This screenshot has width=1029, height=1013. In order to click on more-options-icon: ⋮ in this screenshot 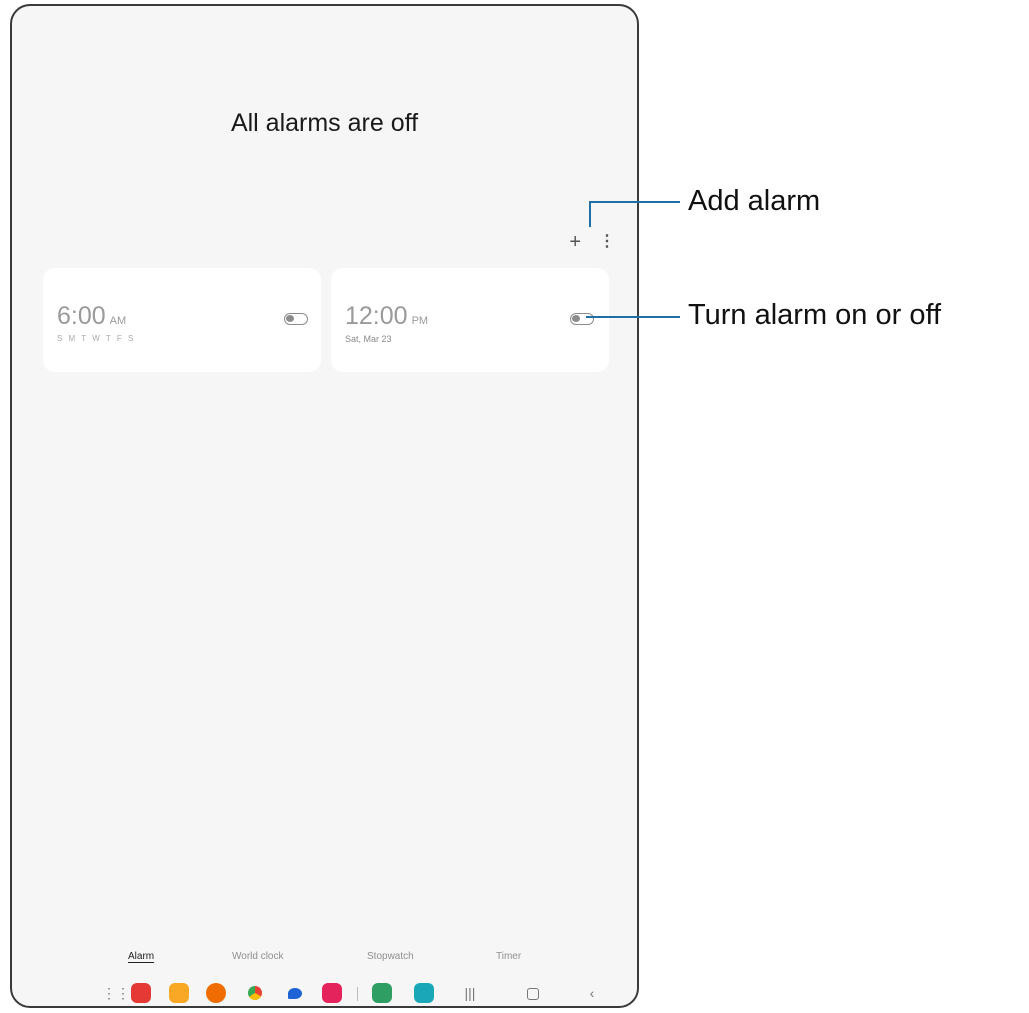, I will do `click(607, 242)`.